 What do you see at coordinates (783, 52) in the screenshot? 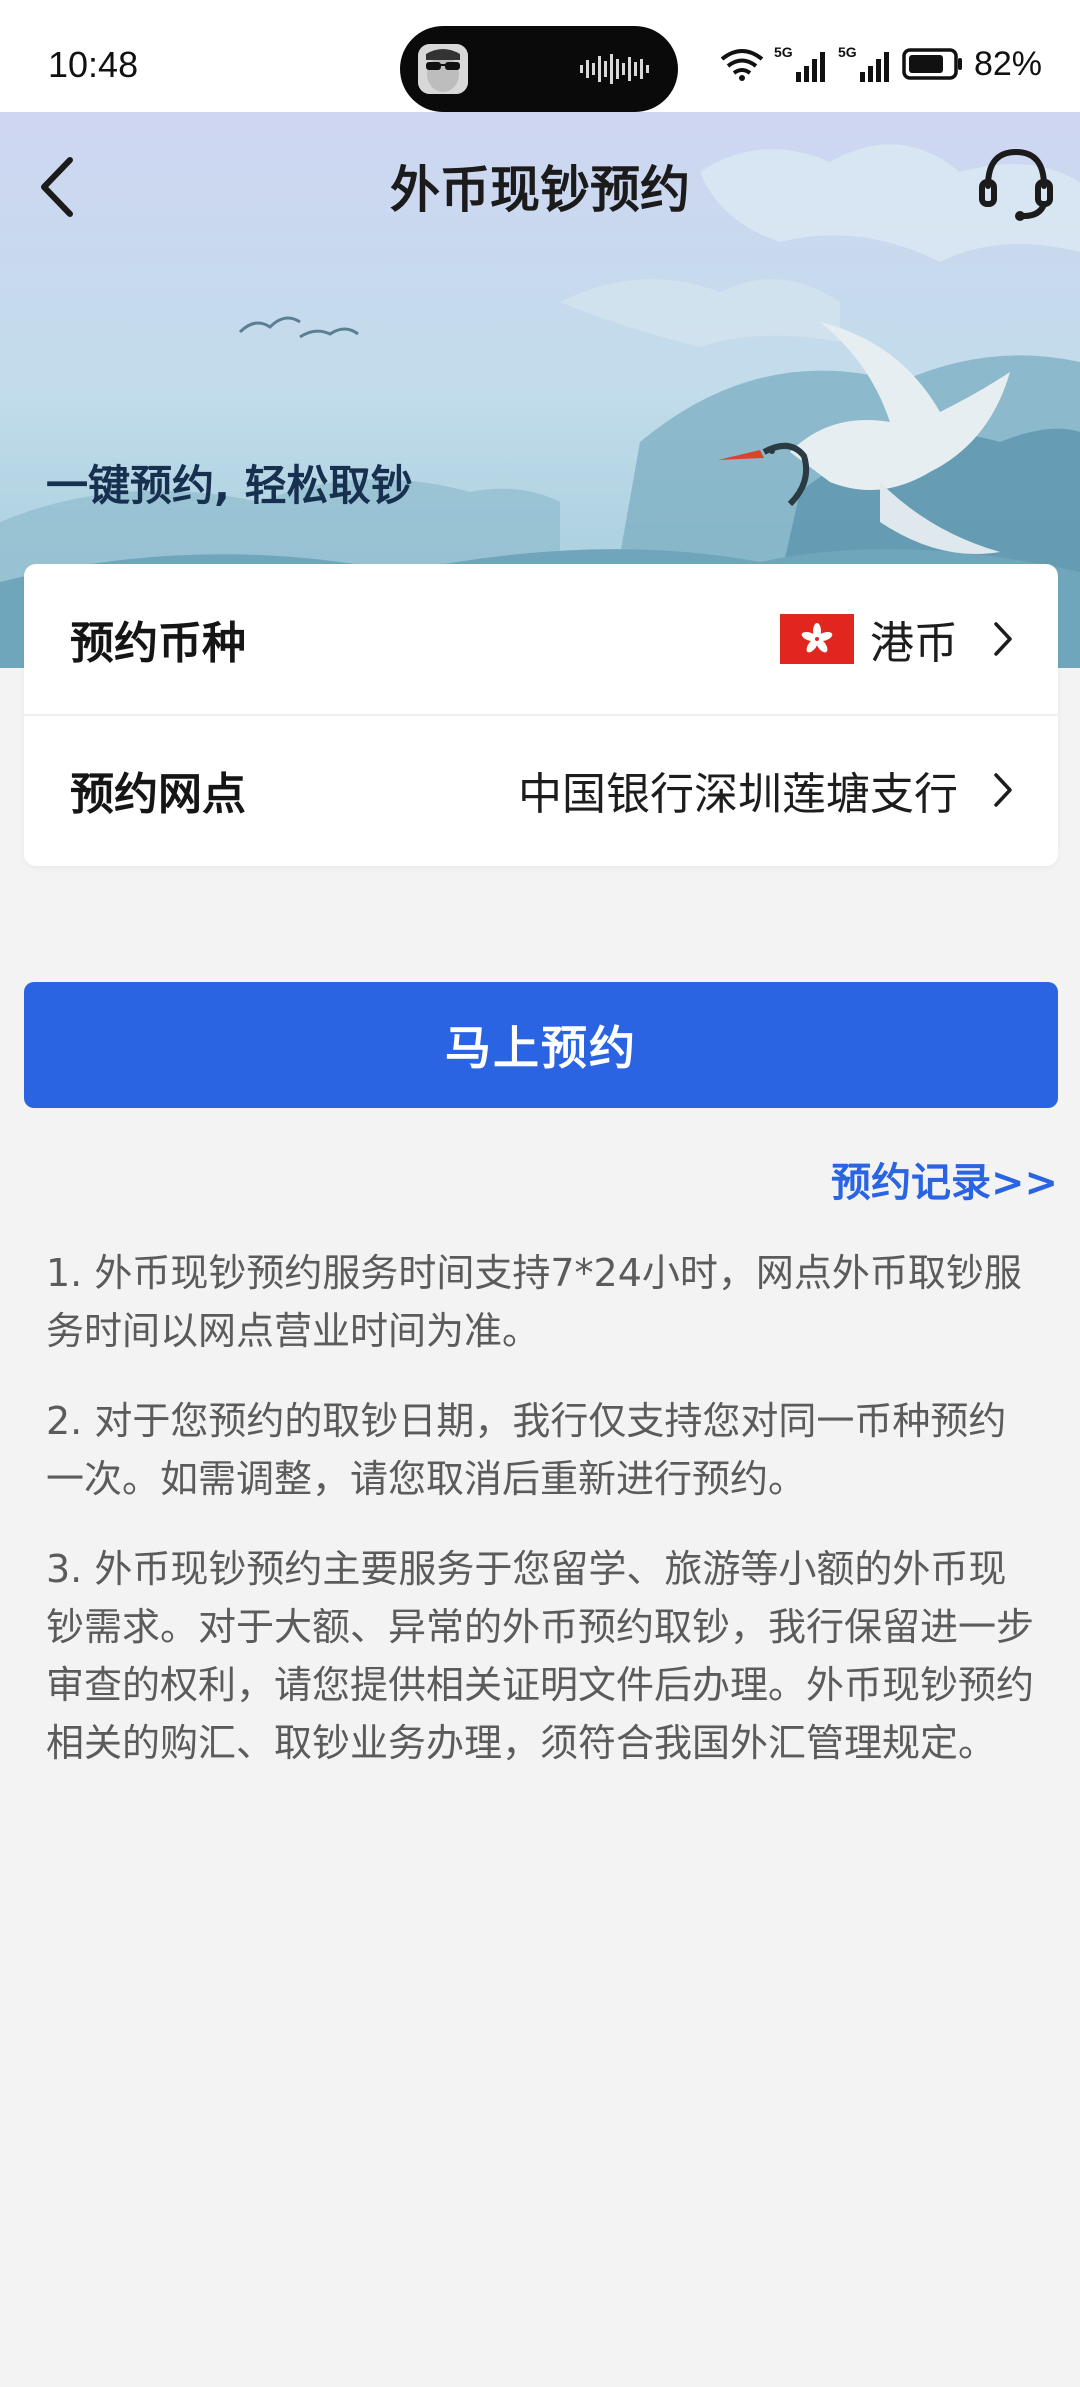
I see `network-type-1: 5G` at bounding box center [783, 52].